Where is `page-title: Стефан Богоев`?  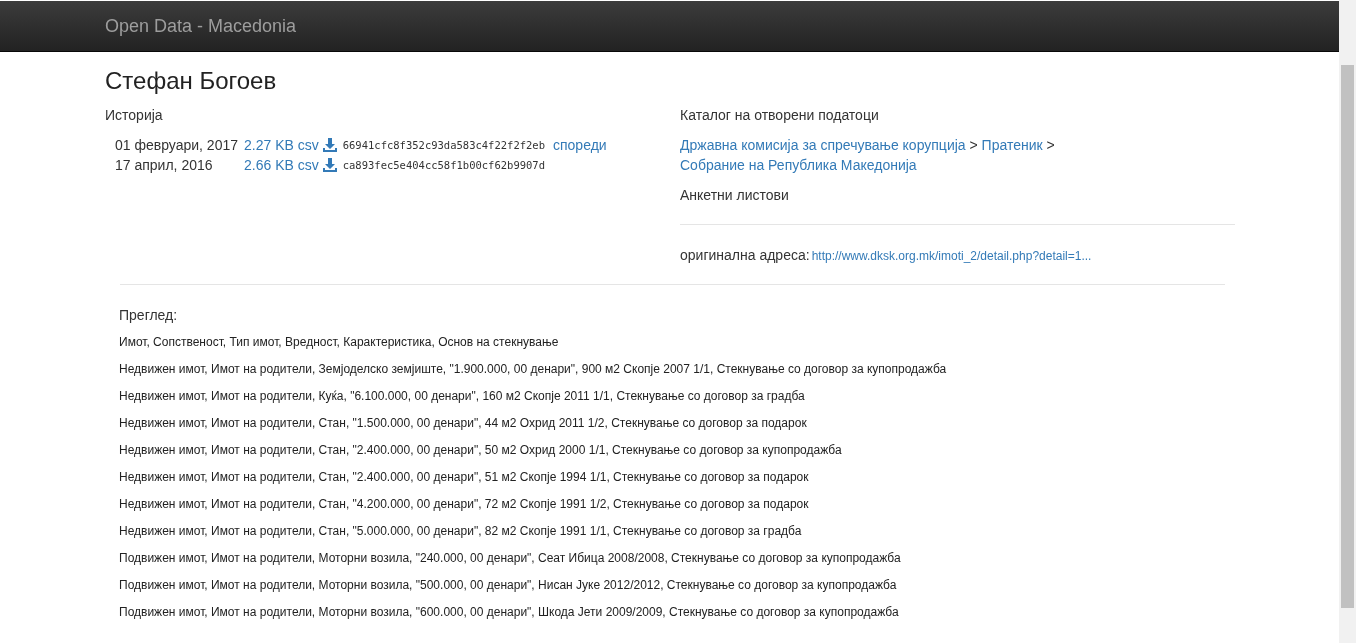 page-title: Стефан Богоев is located at coordinates (191, 81).